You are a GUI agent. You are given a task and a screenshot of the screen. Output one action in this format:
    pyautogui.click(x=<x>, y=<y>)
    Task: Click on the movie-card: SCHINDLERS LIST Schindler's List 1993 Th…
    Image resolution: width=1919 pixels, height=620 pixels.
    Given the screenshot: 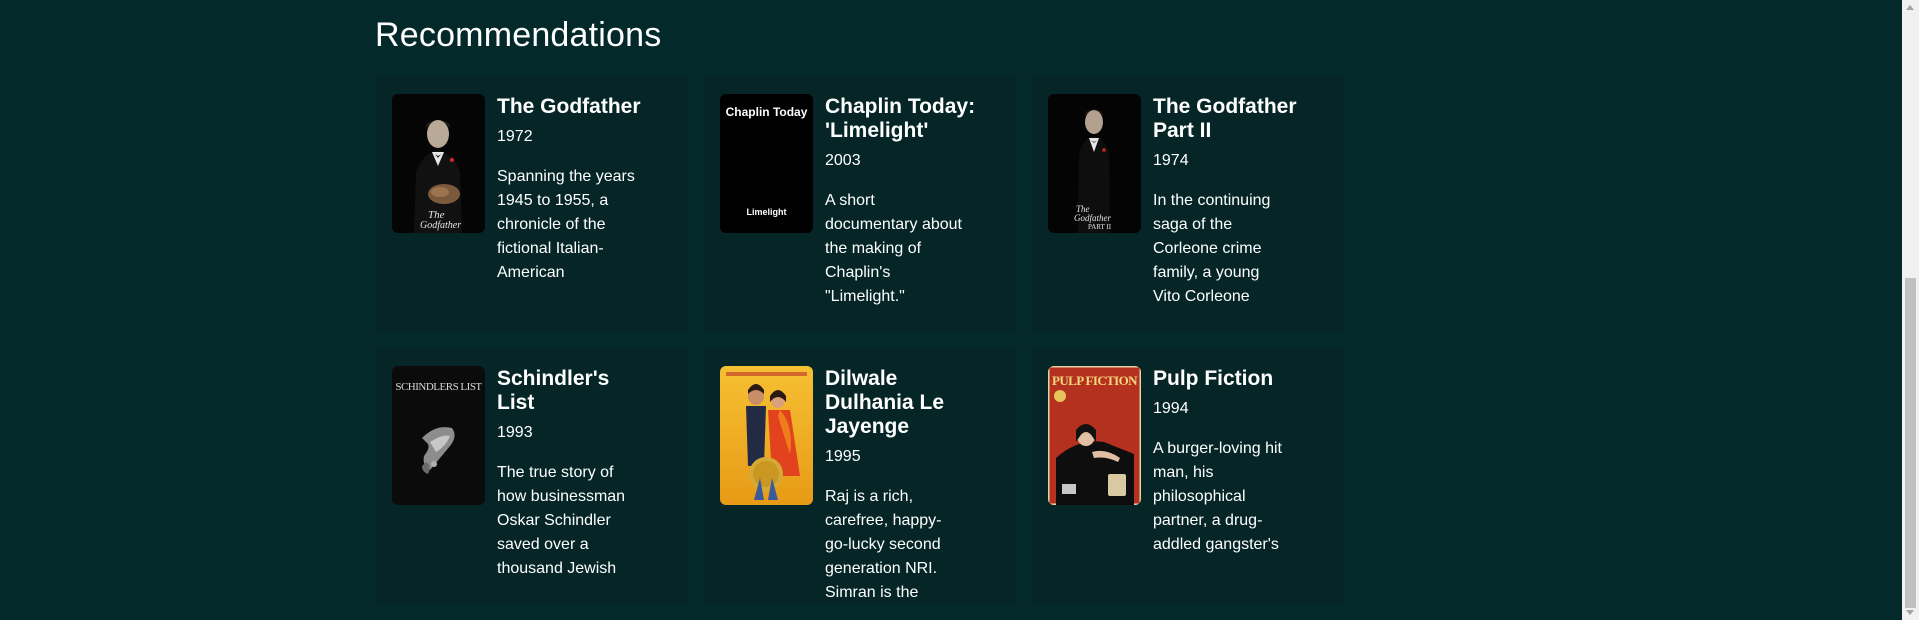 What is the action you would take?
    pyautogui.click(x=531, y=476)
    